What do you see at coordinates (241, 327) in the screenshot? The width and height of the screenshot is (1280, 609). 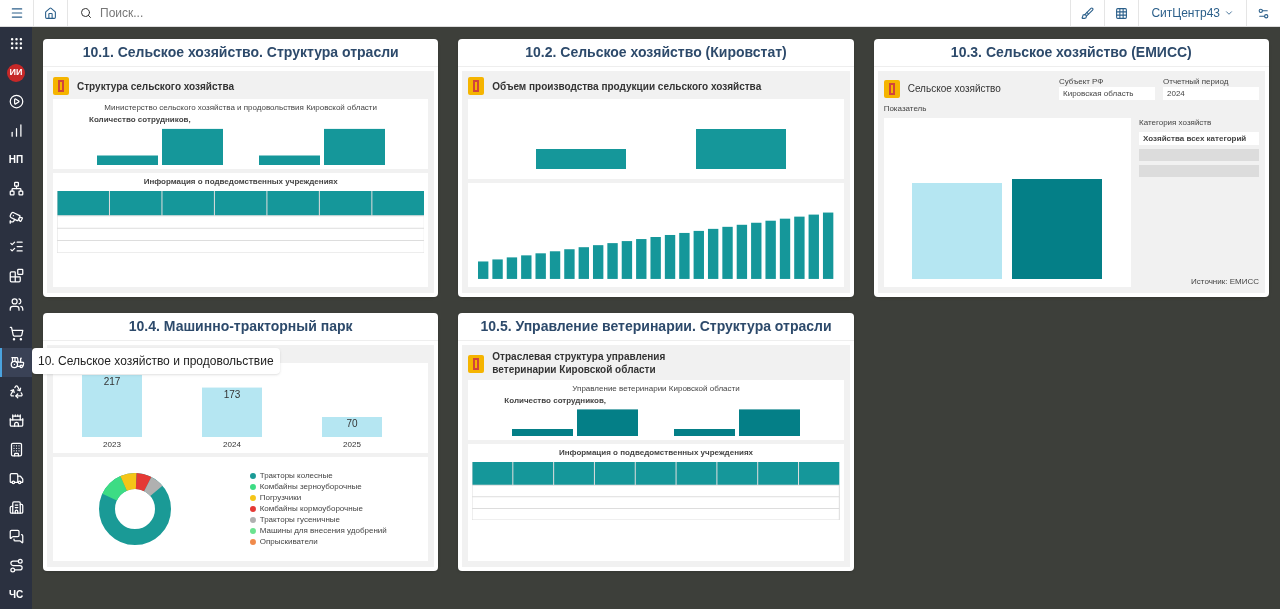 I see `card-title: 10.4. Машинно-тракторный парк` at bounding box center [241, 327].